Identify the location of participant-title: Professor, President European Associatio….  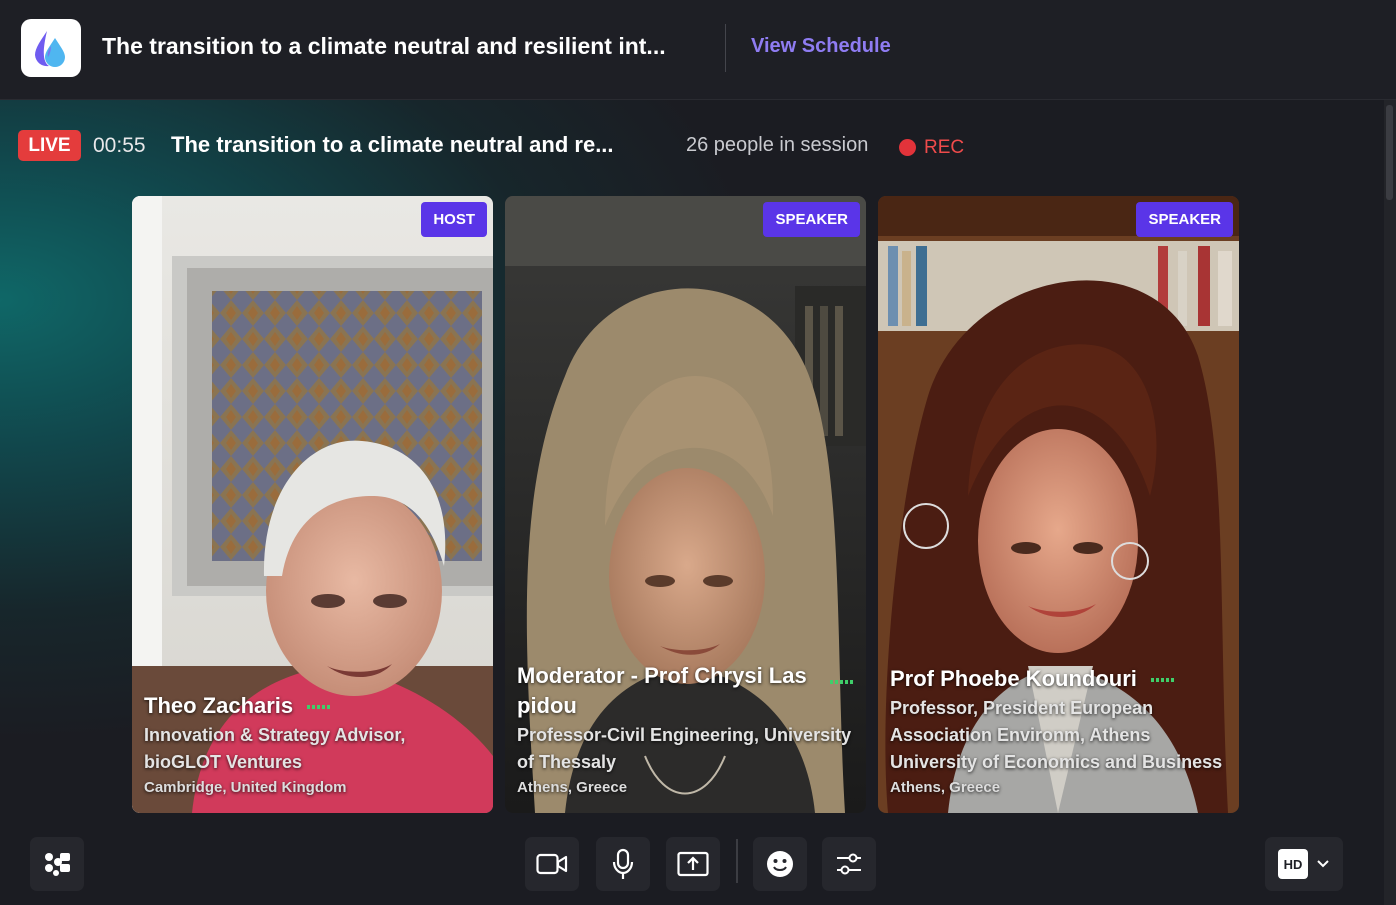
(1056, 735).